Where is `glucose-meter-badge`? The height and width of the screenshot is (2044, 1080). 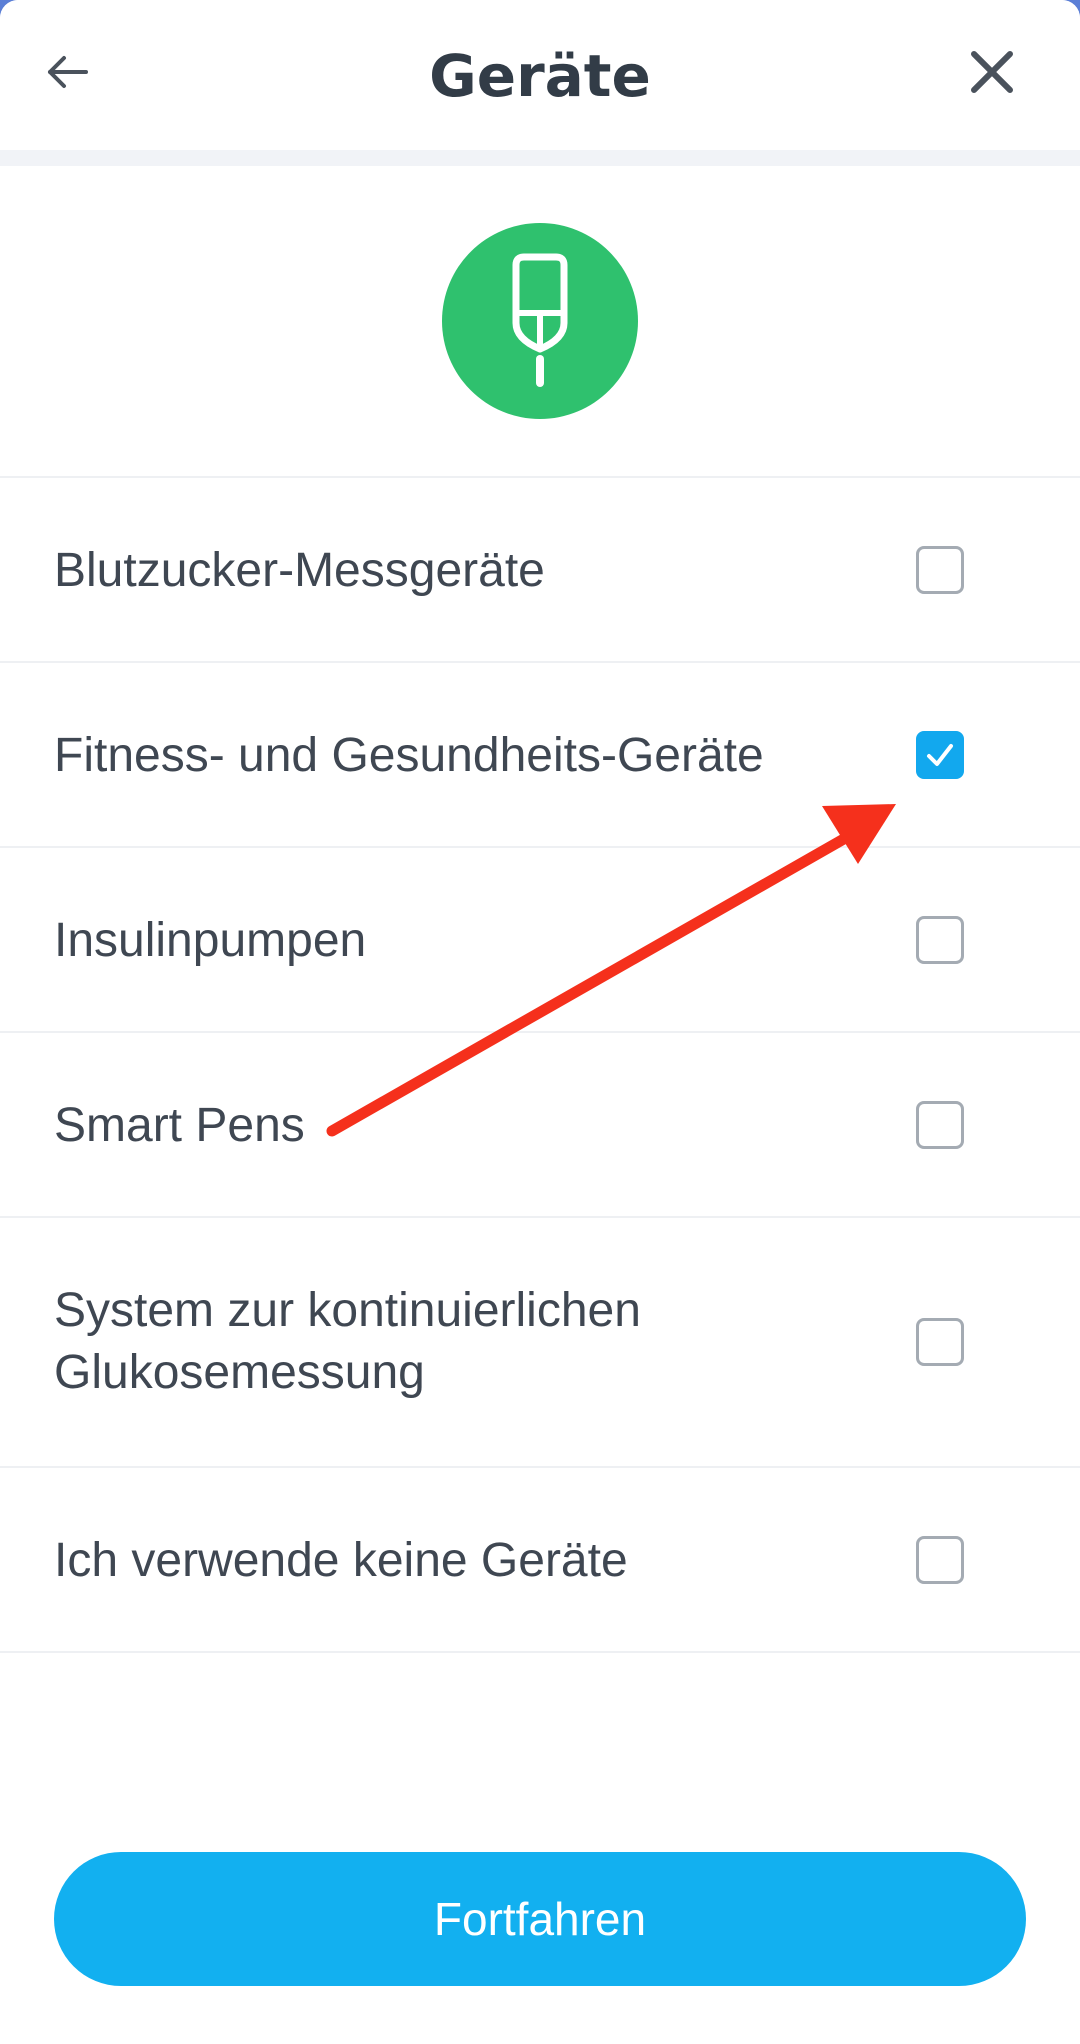
glucose-meter-badge is located at coordinates (540, 321).